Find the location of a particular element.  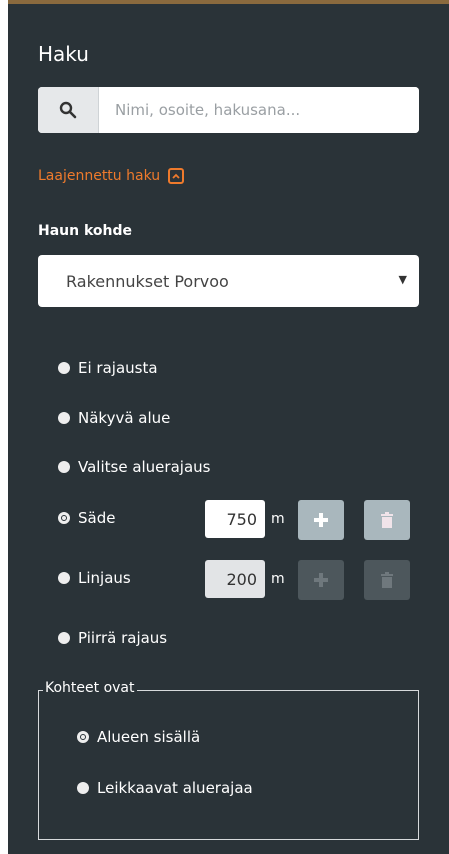

search-target-label: Haun kohde is located at coordinates (85, 231).